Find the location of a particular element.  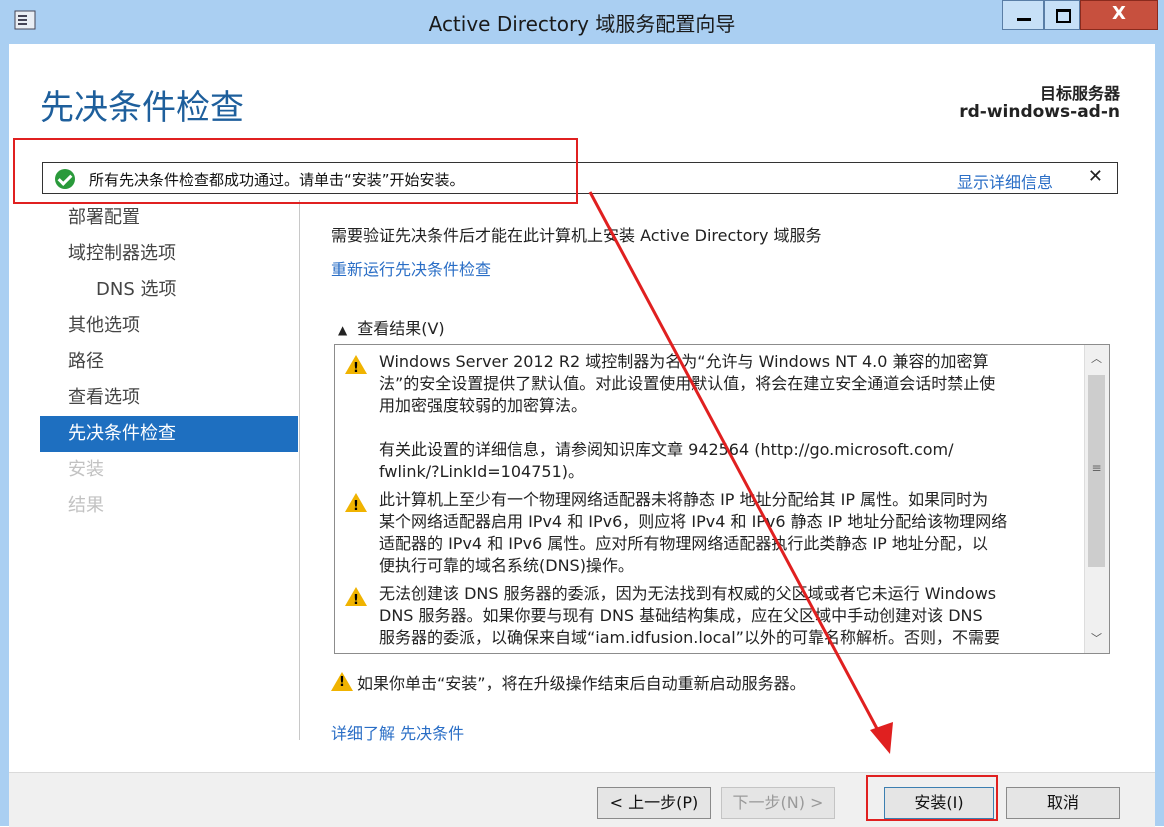

learn-more-link: 详细了解 先决条件 is located at coordinates (397, 732).